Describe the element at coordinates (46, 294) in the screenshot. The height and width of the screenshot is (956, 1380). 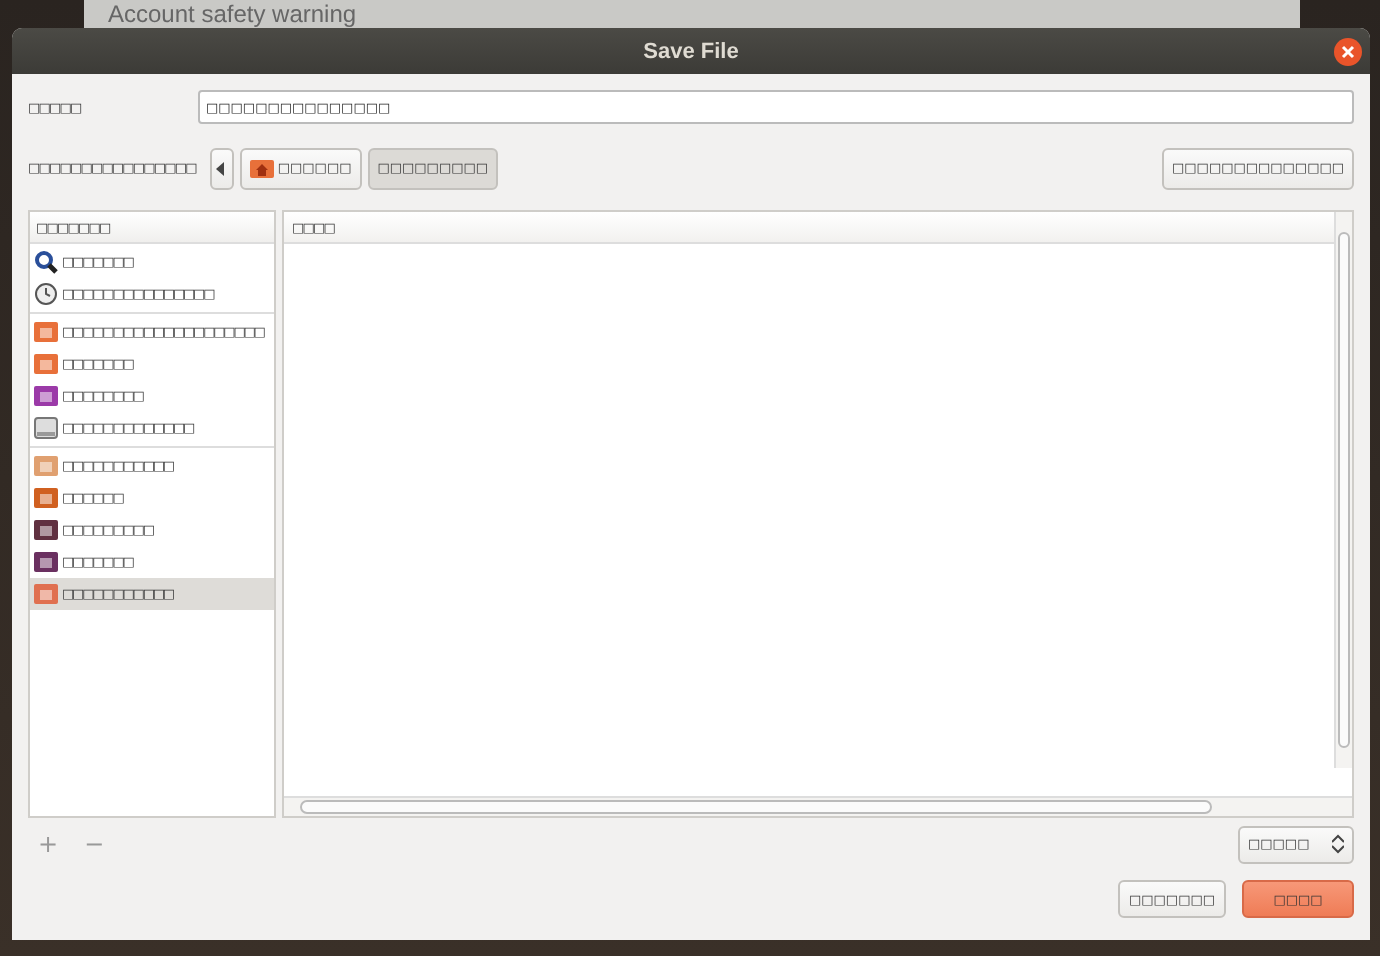
I see `clock-icon` at that location.